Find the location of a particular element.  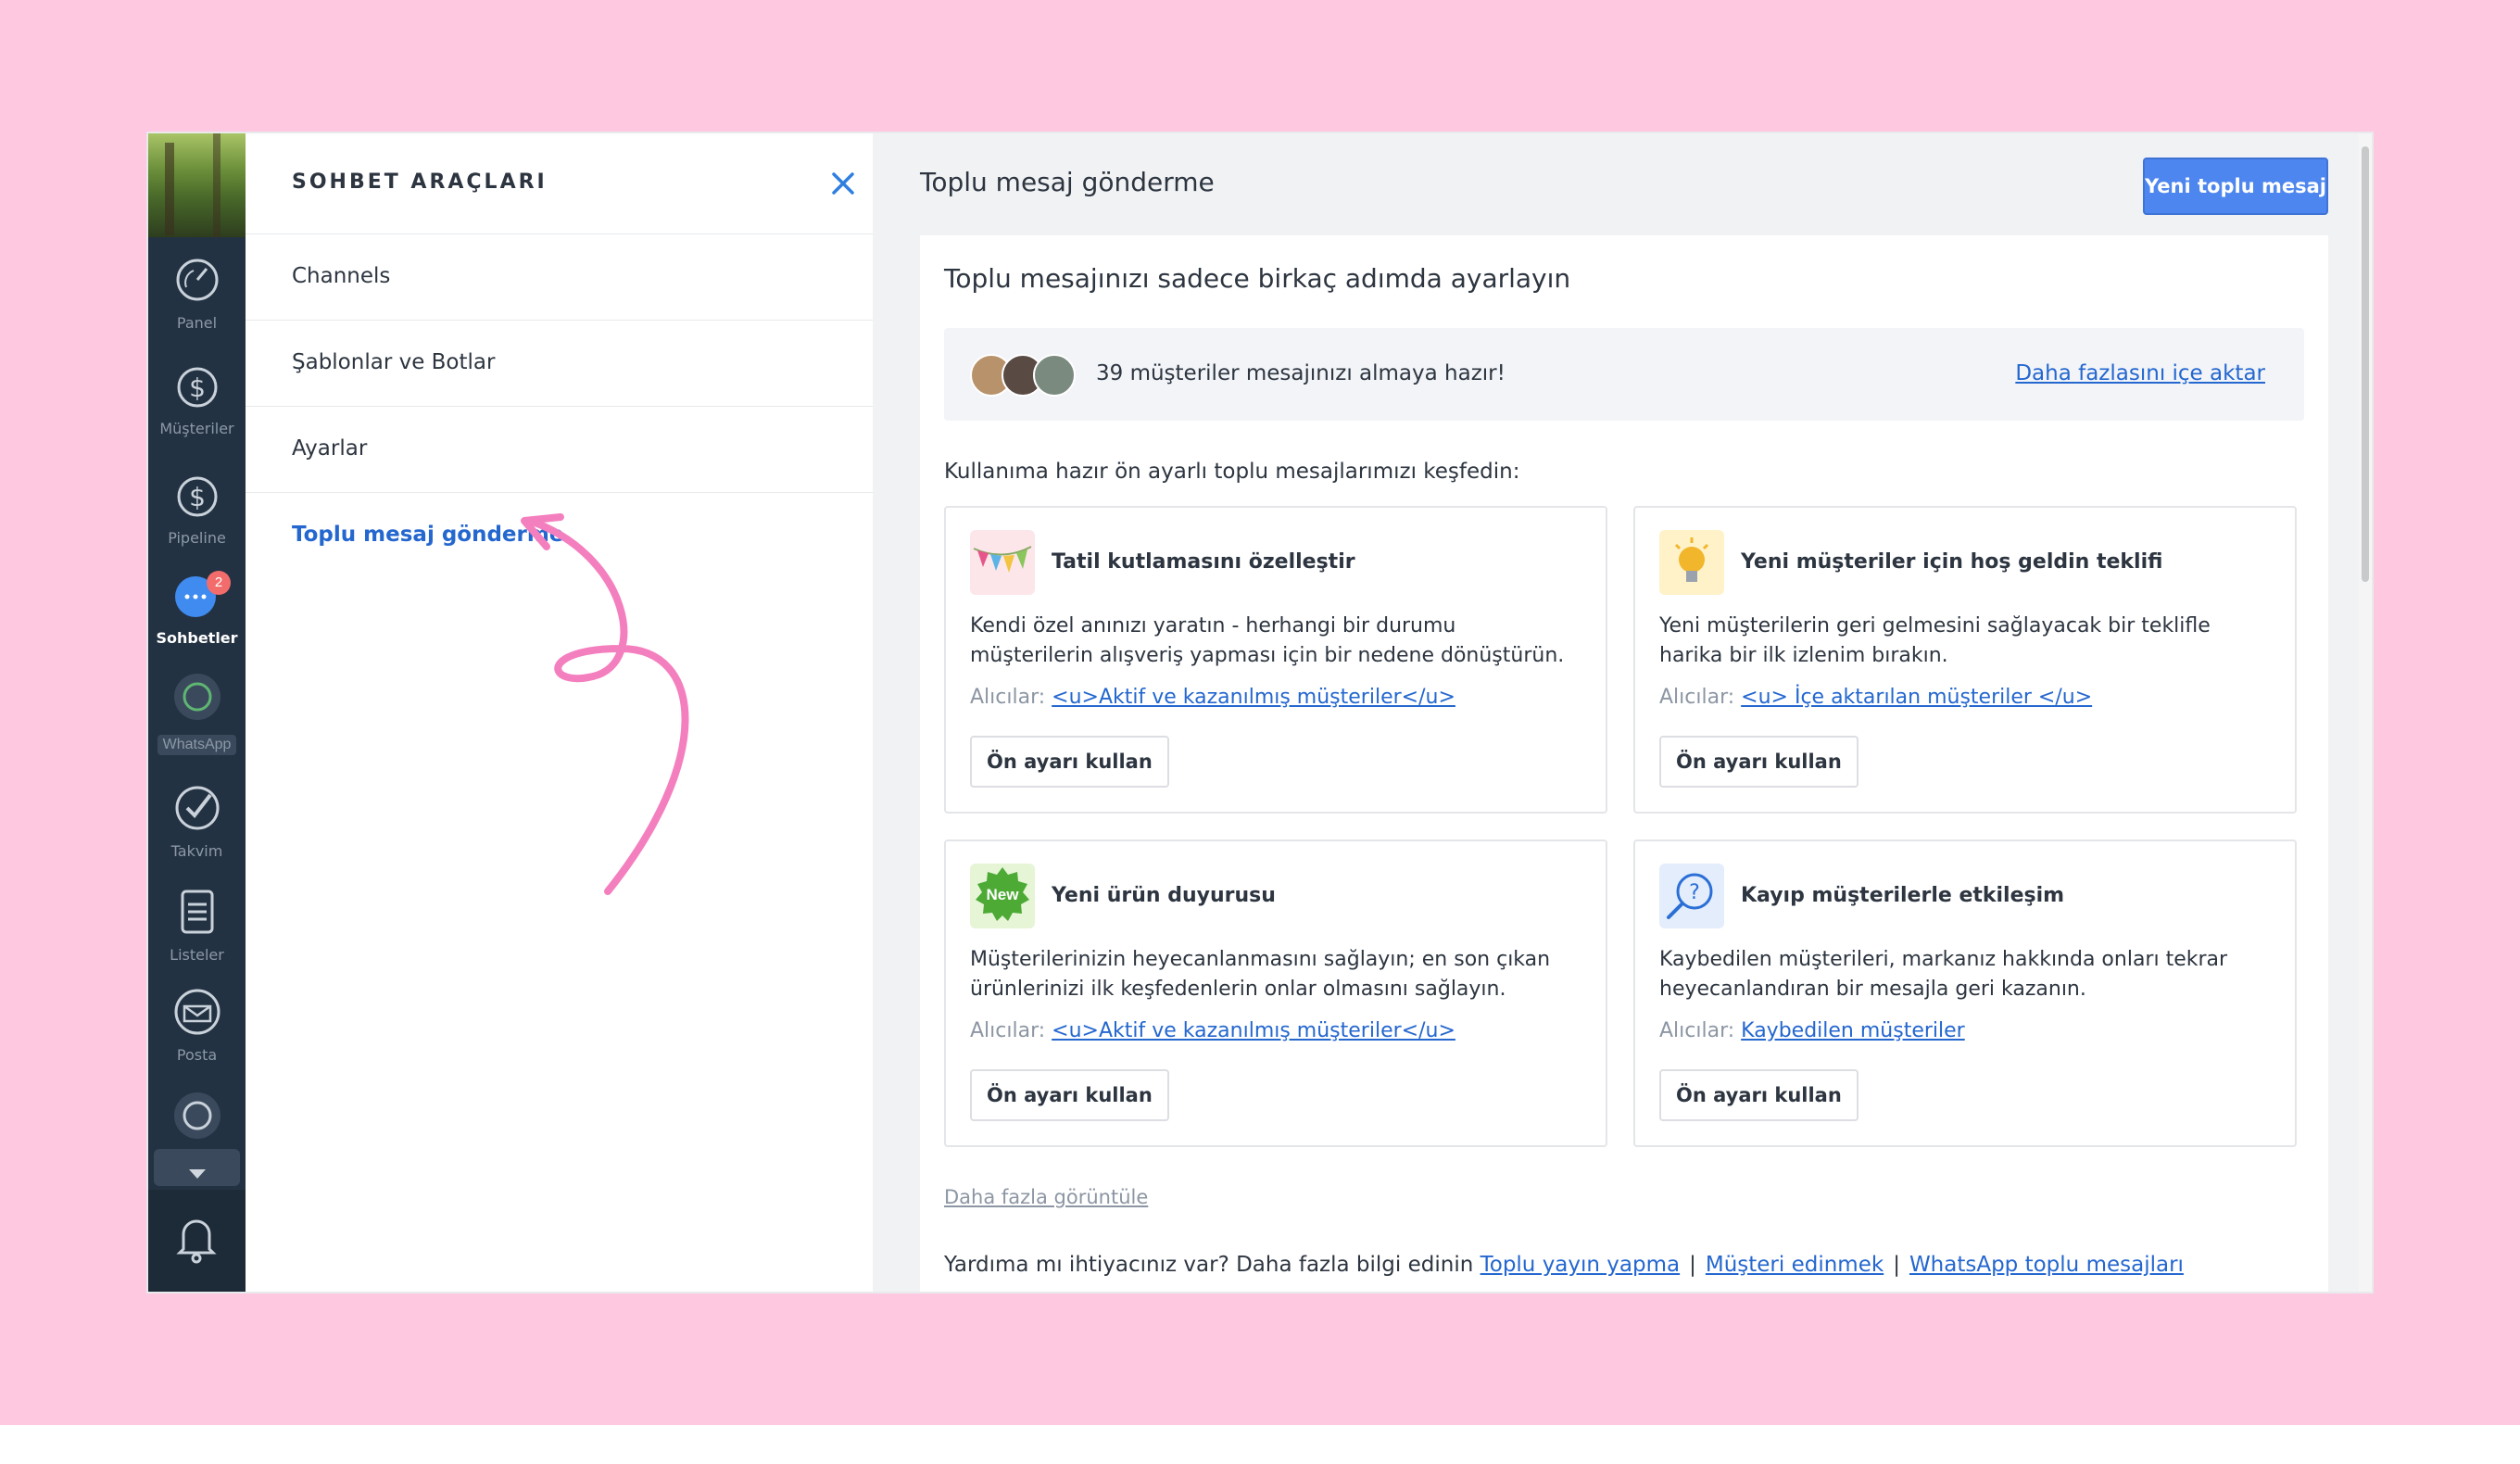

nav-label: WhatsApp is located at coordinates (197, 745).